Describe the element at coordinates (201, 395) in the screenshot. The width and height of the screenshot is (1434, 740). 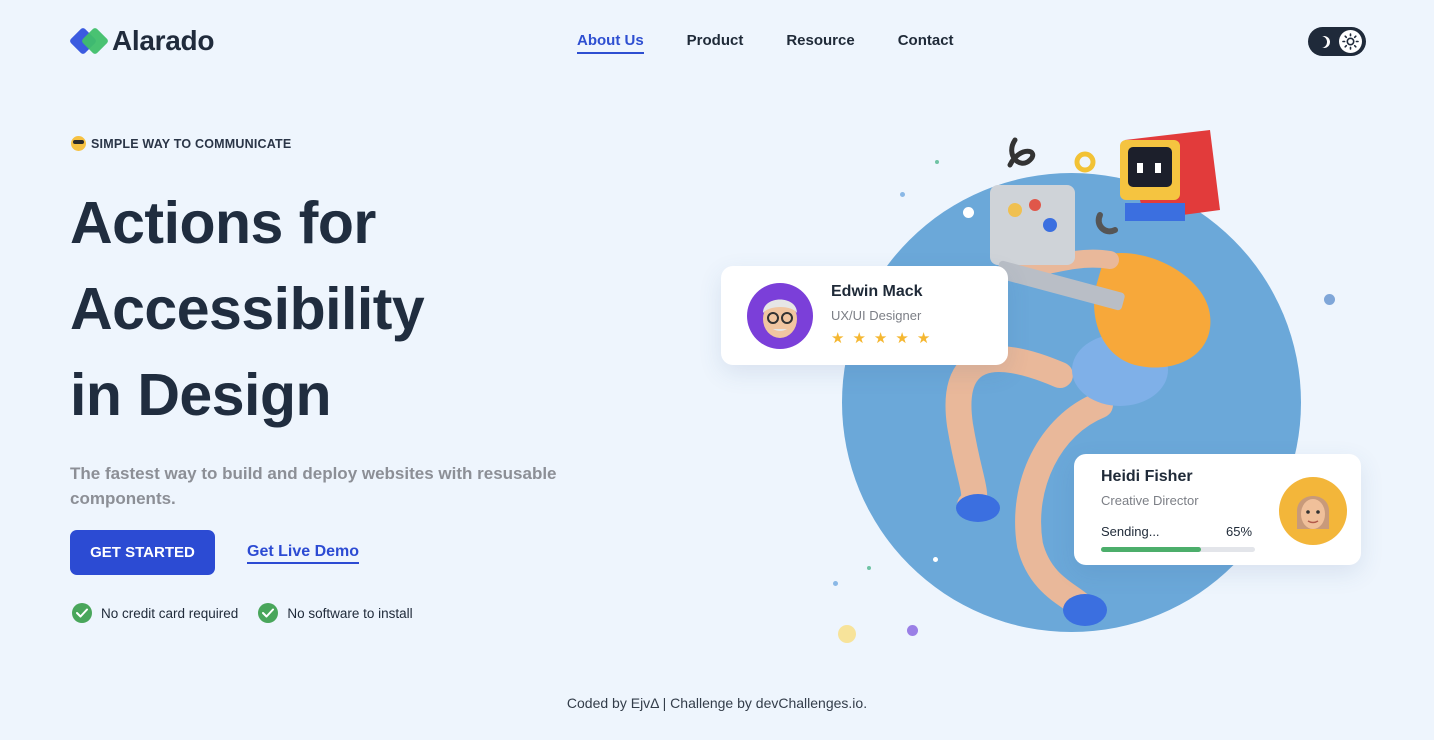
I see `headline-line-3: in Design` at that location.